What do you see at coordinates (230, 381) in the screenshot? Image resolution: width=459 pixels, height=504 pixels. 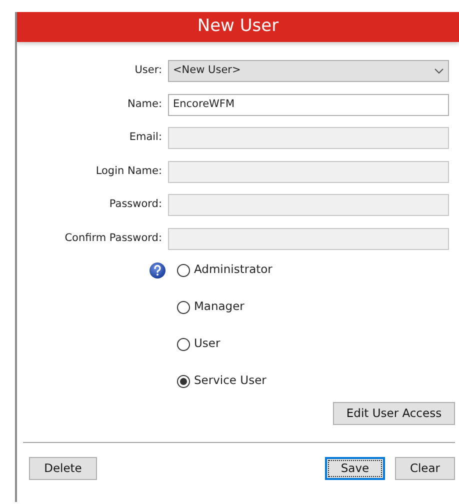 I see `radio-label: Service User` at bounding box center [230, 381].